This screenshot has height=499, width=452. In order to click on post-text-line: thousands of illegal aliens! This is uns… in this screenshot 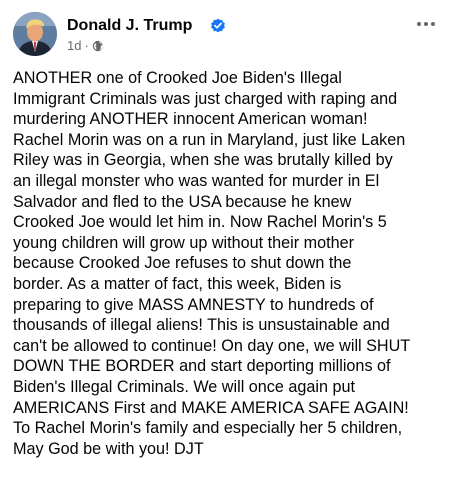, I will do `click(201, 325)`.